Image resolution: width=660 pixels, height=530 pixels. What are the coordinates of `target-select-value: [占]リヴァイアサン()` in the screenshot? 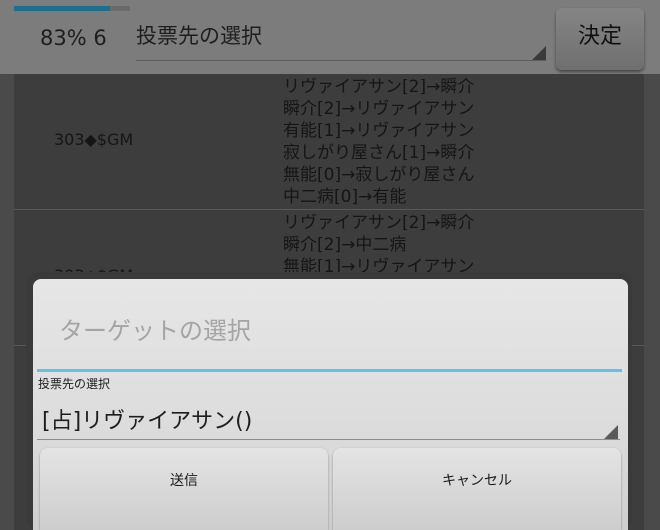 It's located at (147, 421).